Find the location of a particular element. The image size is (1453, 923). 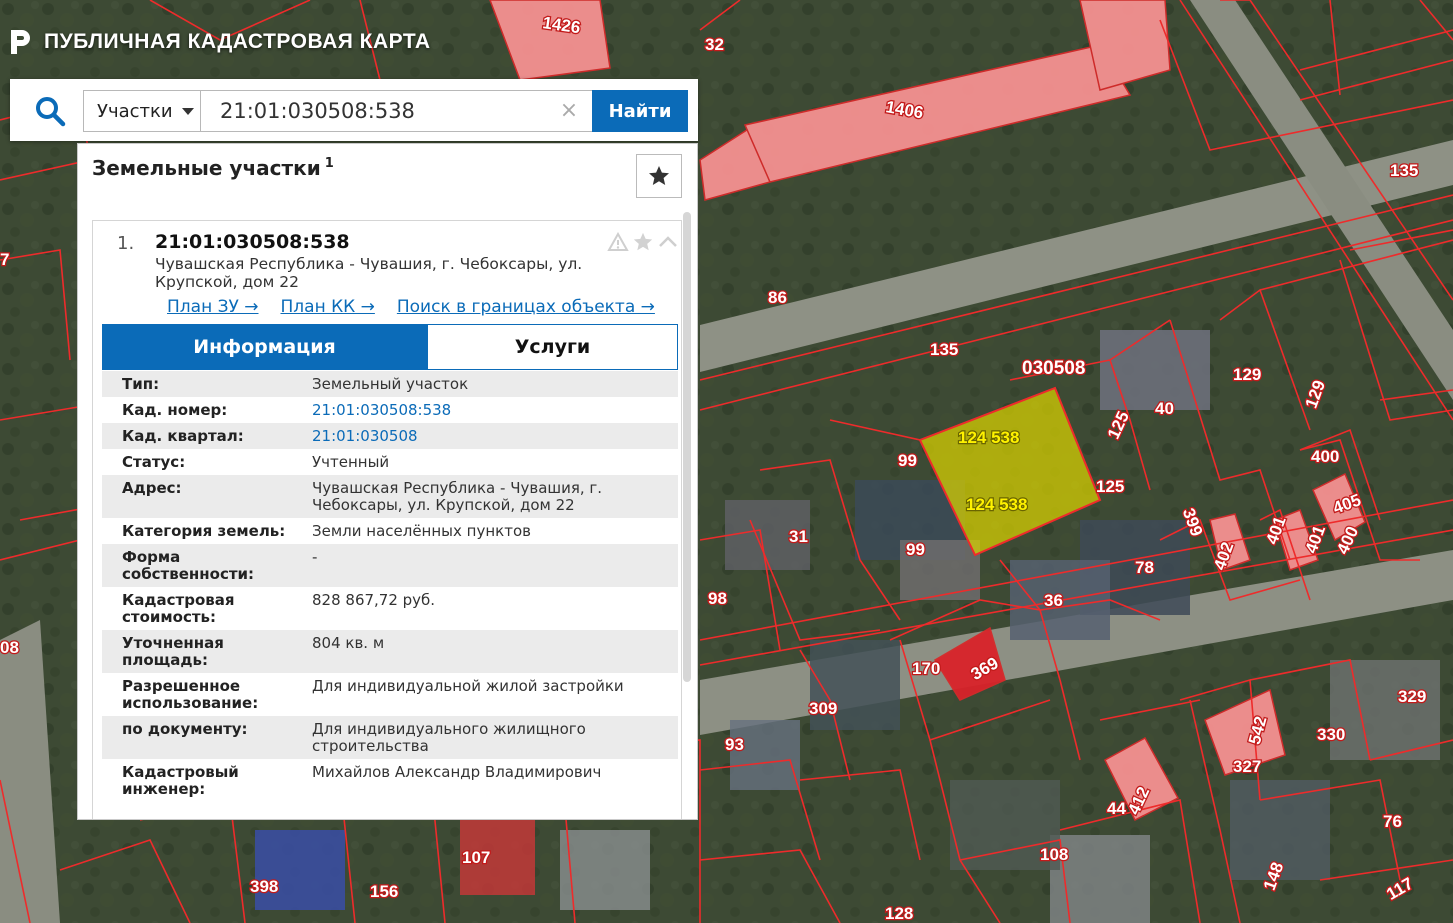

info-key: Кадастровый инженер: is located at coordinates (180, 780).